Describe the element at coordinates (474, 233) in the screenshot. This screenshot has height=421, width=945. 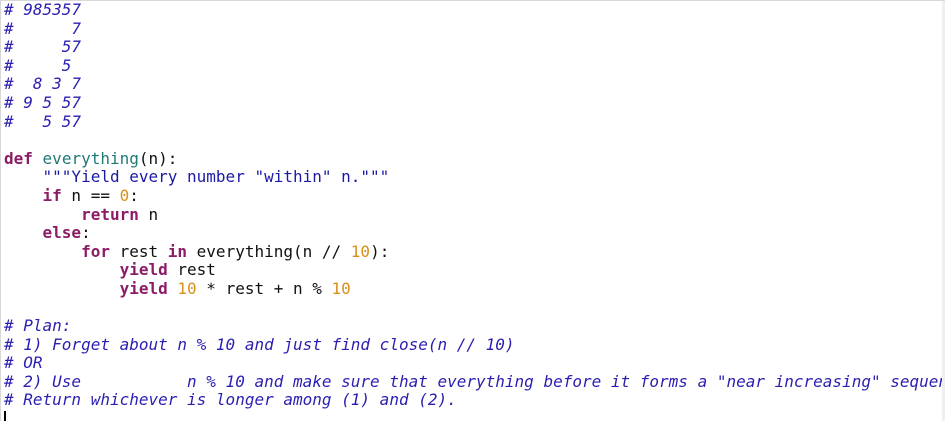
I see `code-line: else:` at that location.